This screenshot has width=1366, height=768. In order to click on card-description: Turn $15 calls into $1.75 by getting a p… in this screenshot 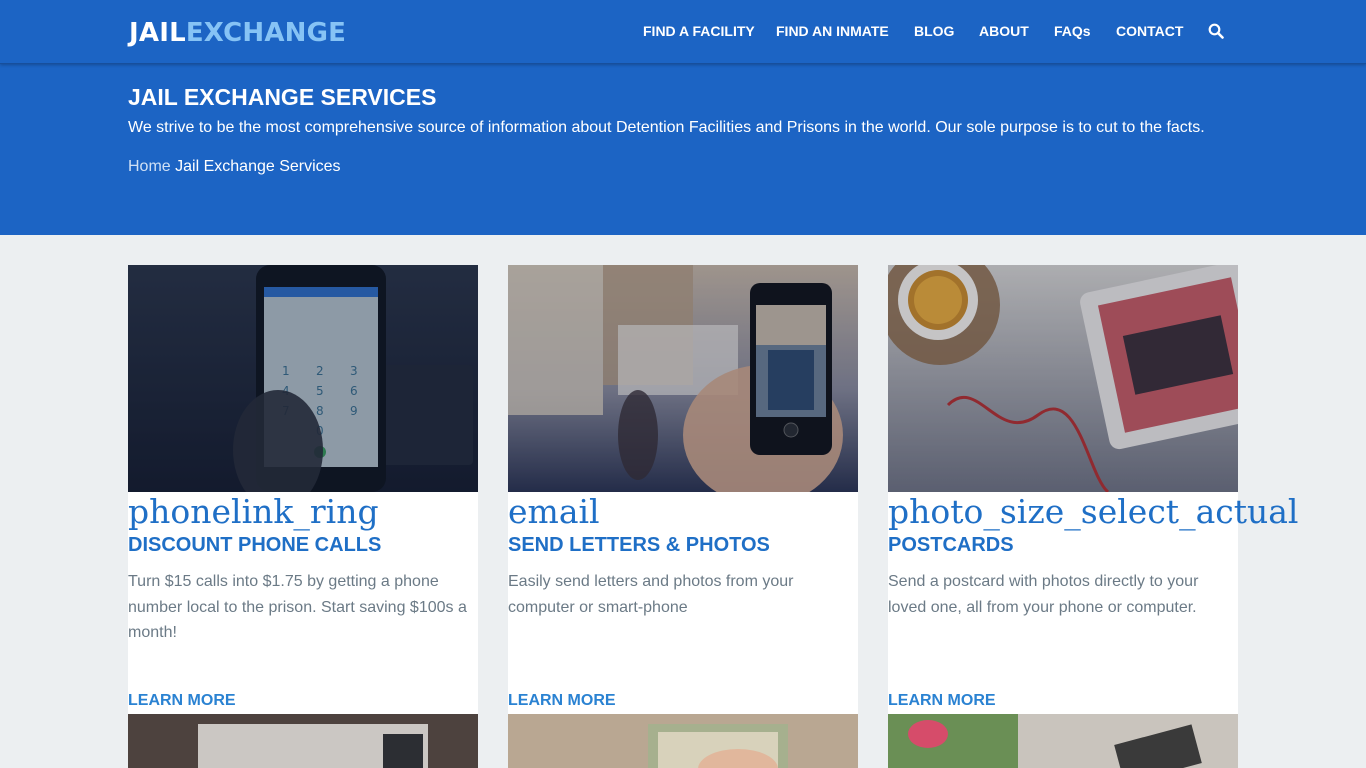, I will do `click(297, 607)`.